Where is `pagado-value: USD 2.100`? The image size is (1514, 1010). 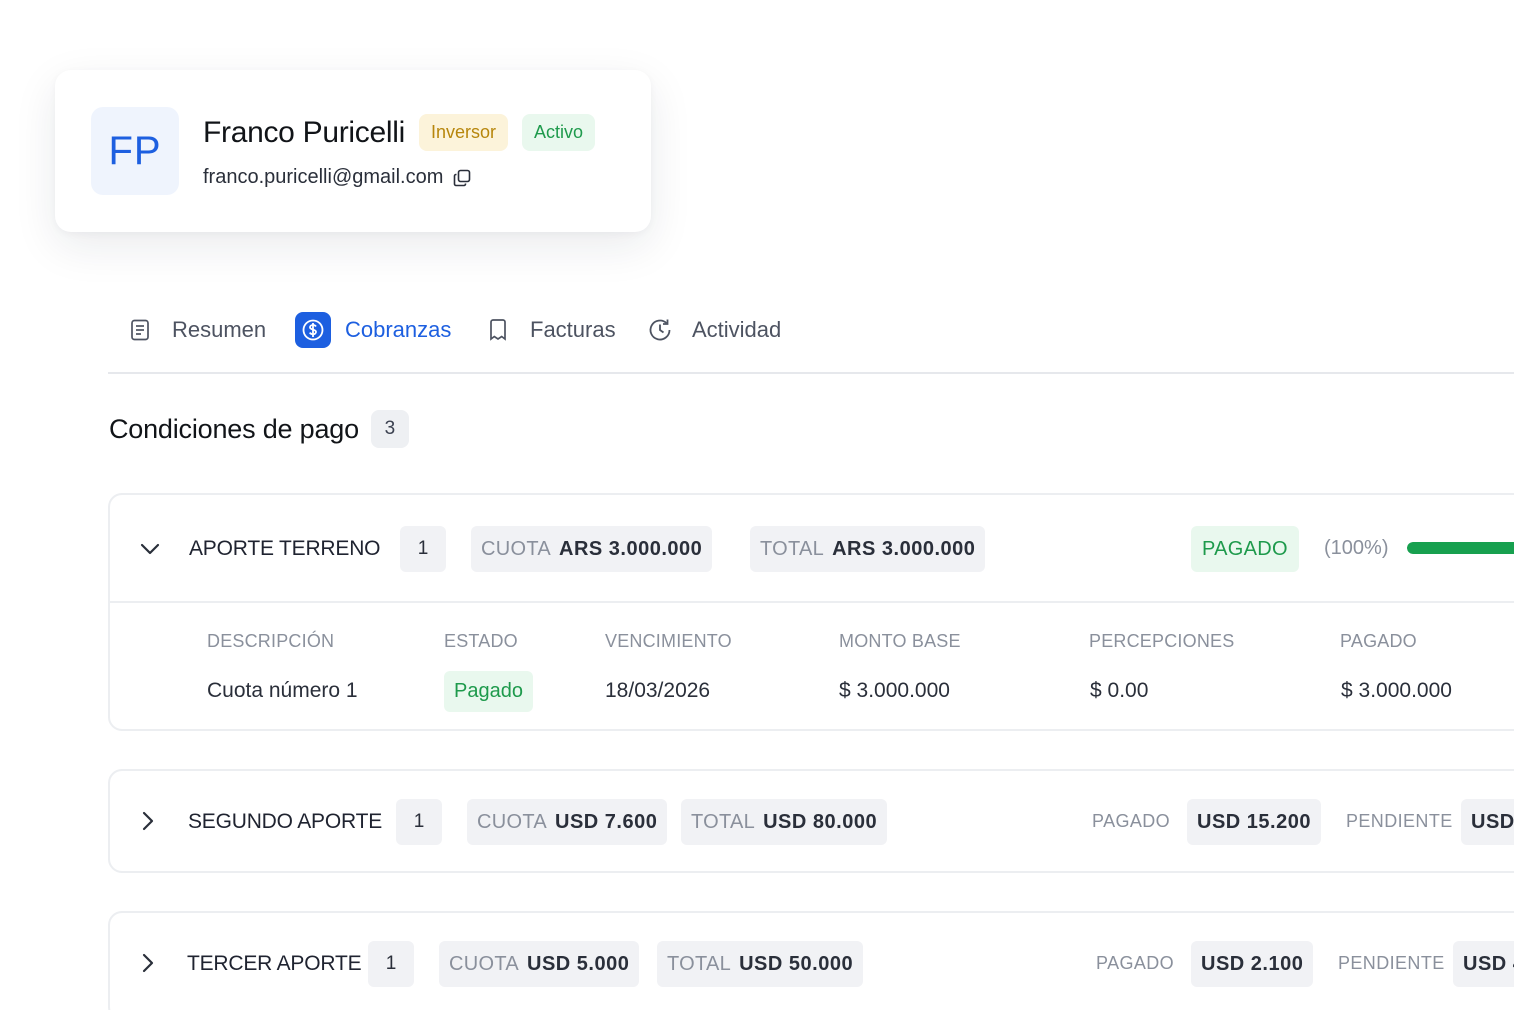 pagado-value: USD 2.100 is located at coordinates (1252, 964).